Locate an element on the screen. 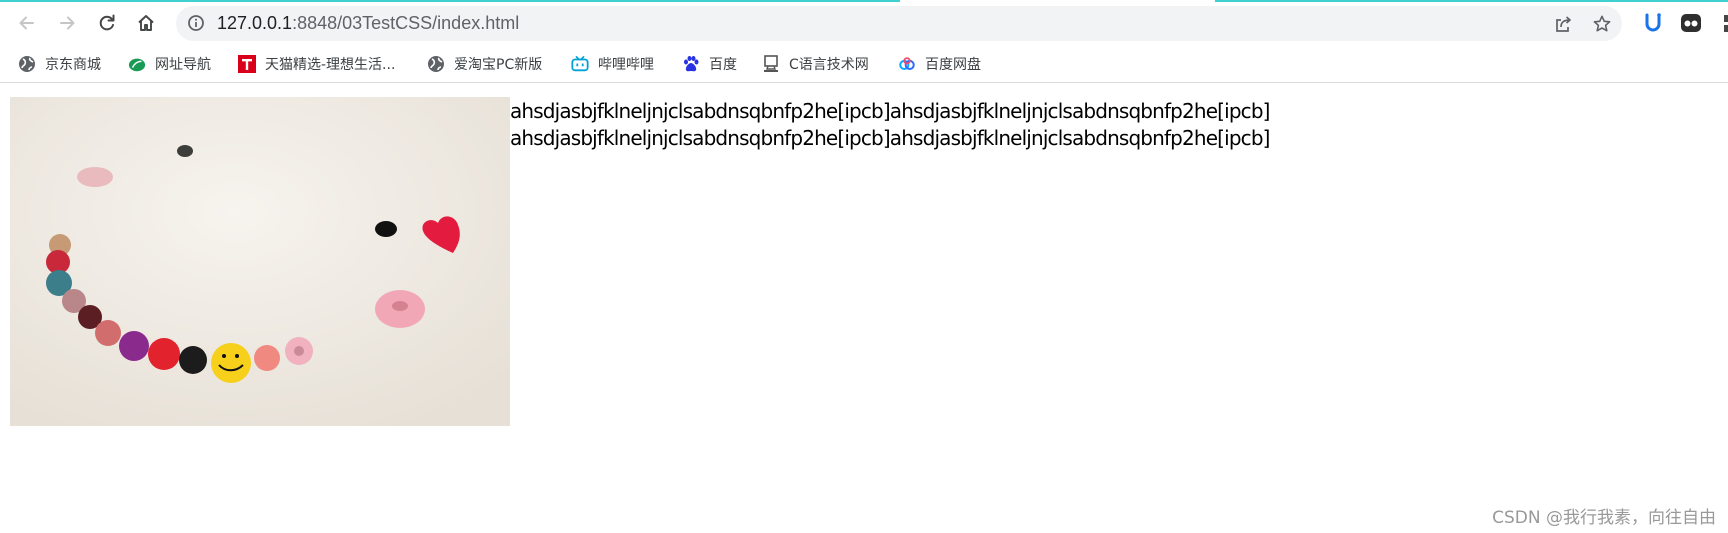 The height and width of the screenshot is (533, 1728). baidu-paw-icon is located at coordinates (691, 64).